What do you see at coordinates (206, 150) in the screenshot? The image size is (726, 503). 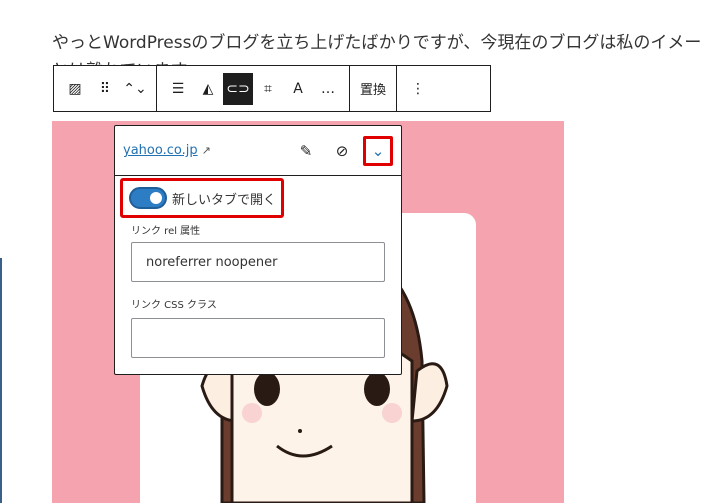 I see `external-link-icon: ↗` at bounding box center [206, 150].